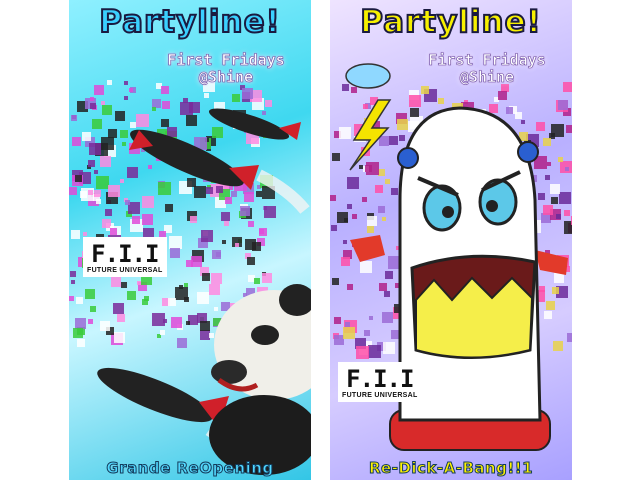  What do you see at coordinates (260, 379) in the screenshot?
I see `panda-icon` at bounding box center [260, 379].